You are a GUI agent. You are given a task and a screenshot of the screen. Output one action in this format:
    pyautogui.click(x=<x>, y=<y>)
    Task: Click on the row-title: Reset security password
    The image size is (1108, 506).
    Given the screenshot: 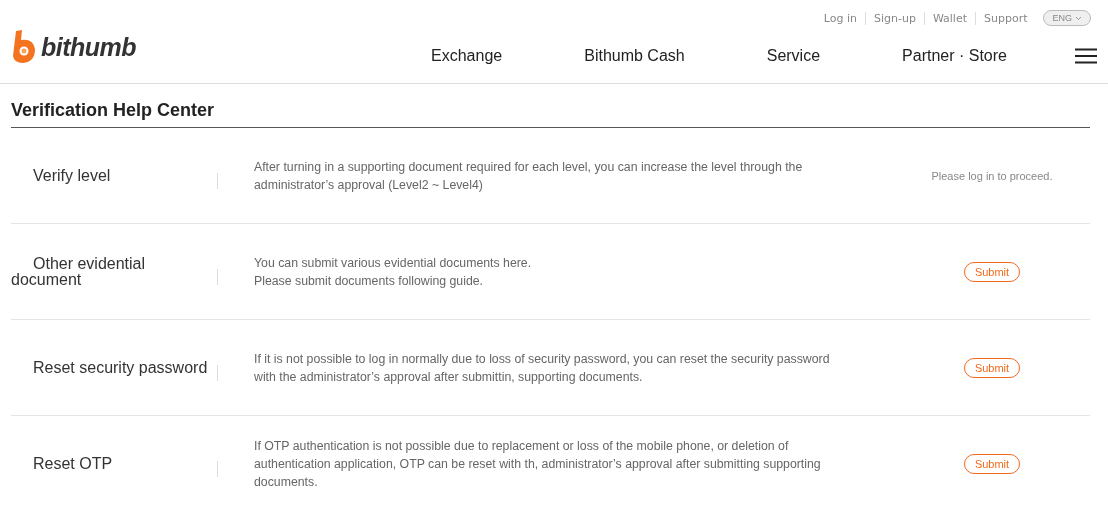 What is the action you would take?
    pyautogui.click(x=120, y=367)
    